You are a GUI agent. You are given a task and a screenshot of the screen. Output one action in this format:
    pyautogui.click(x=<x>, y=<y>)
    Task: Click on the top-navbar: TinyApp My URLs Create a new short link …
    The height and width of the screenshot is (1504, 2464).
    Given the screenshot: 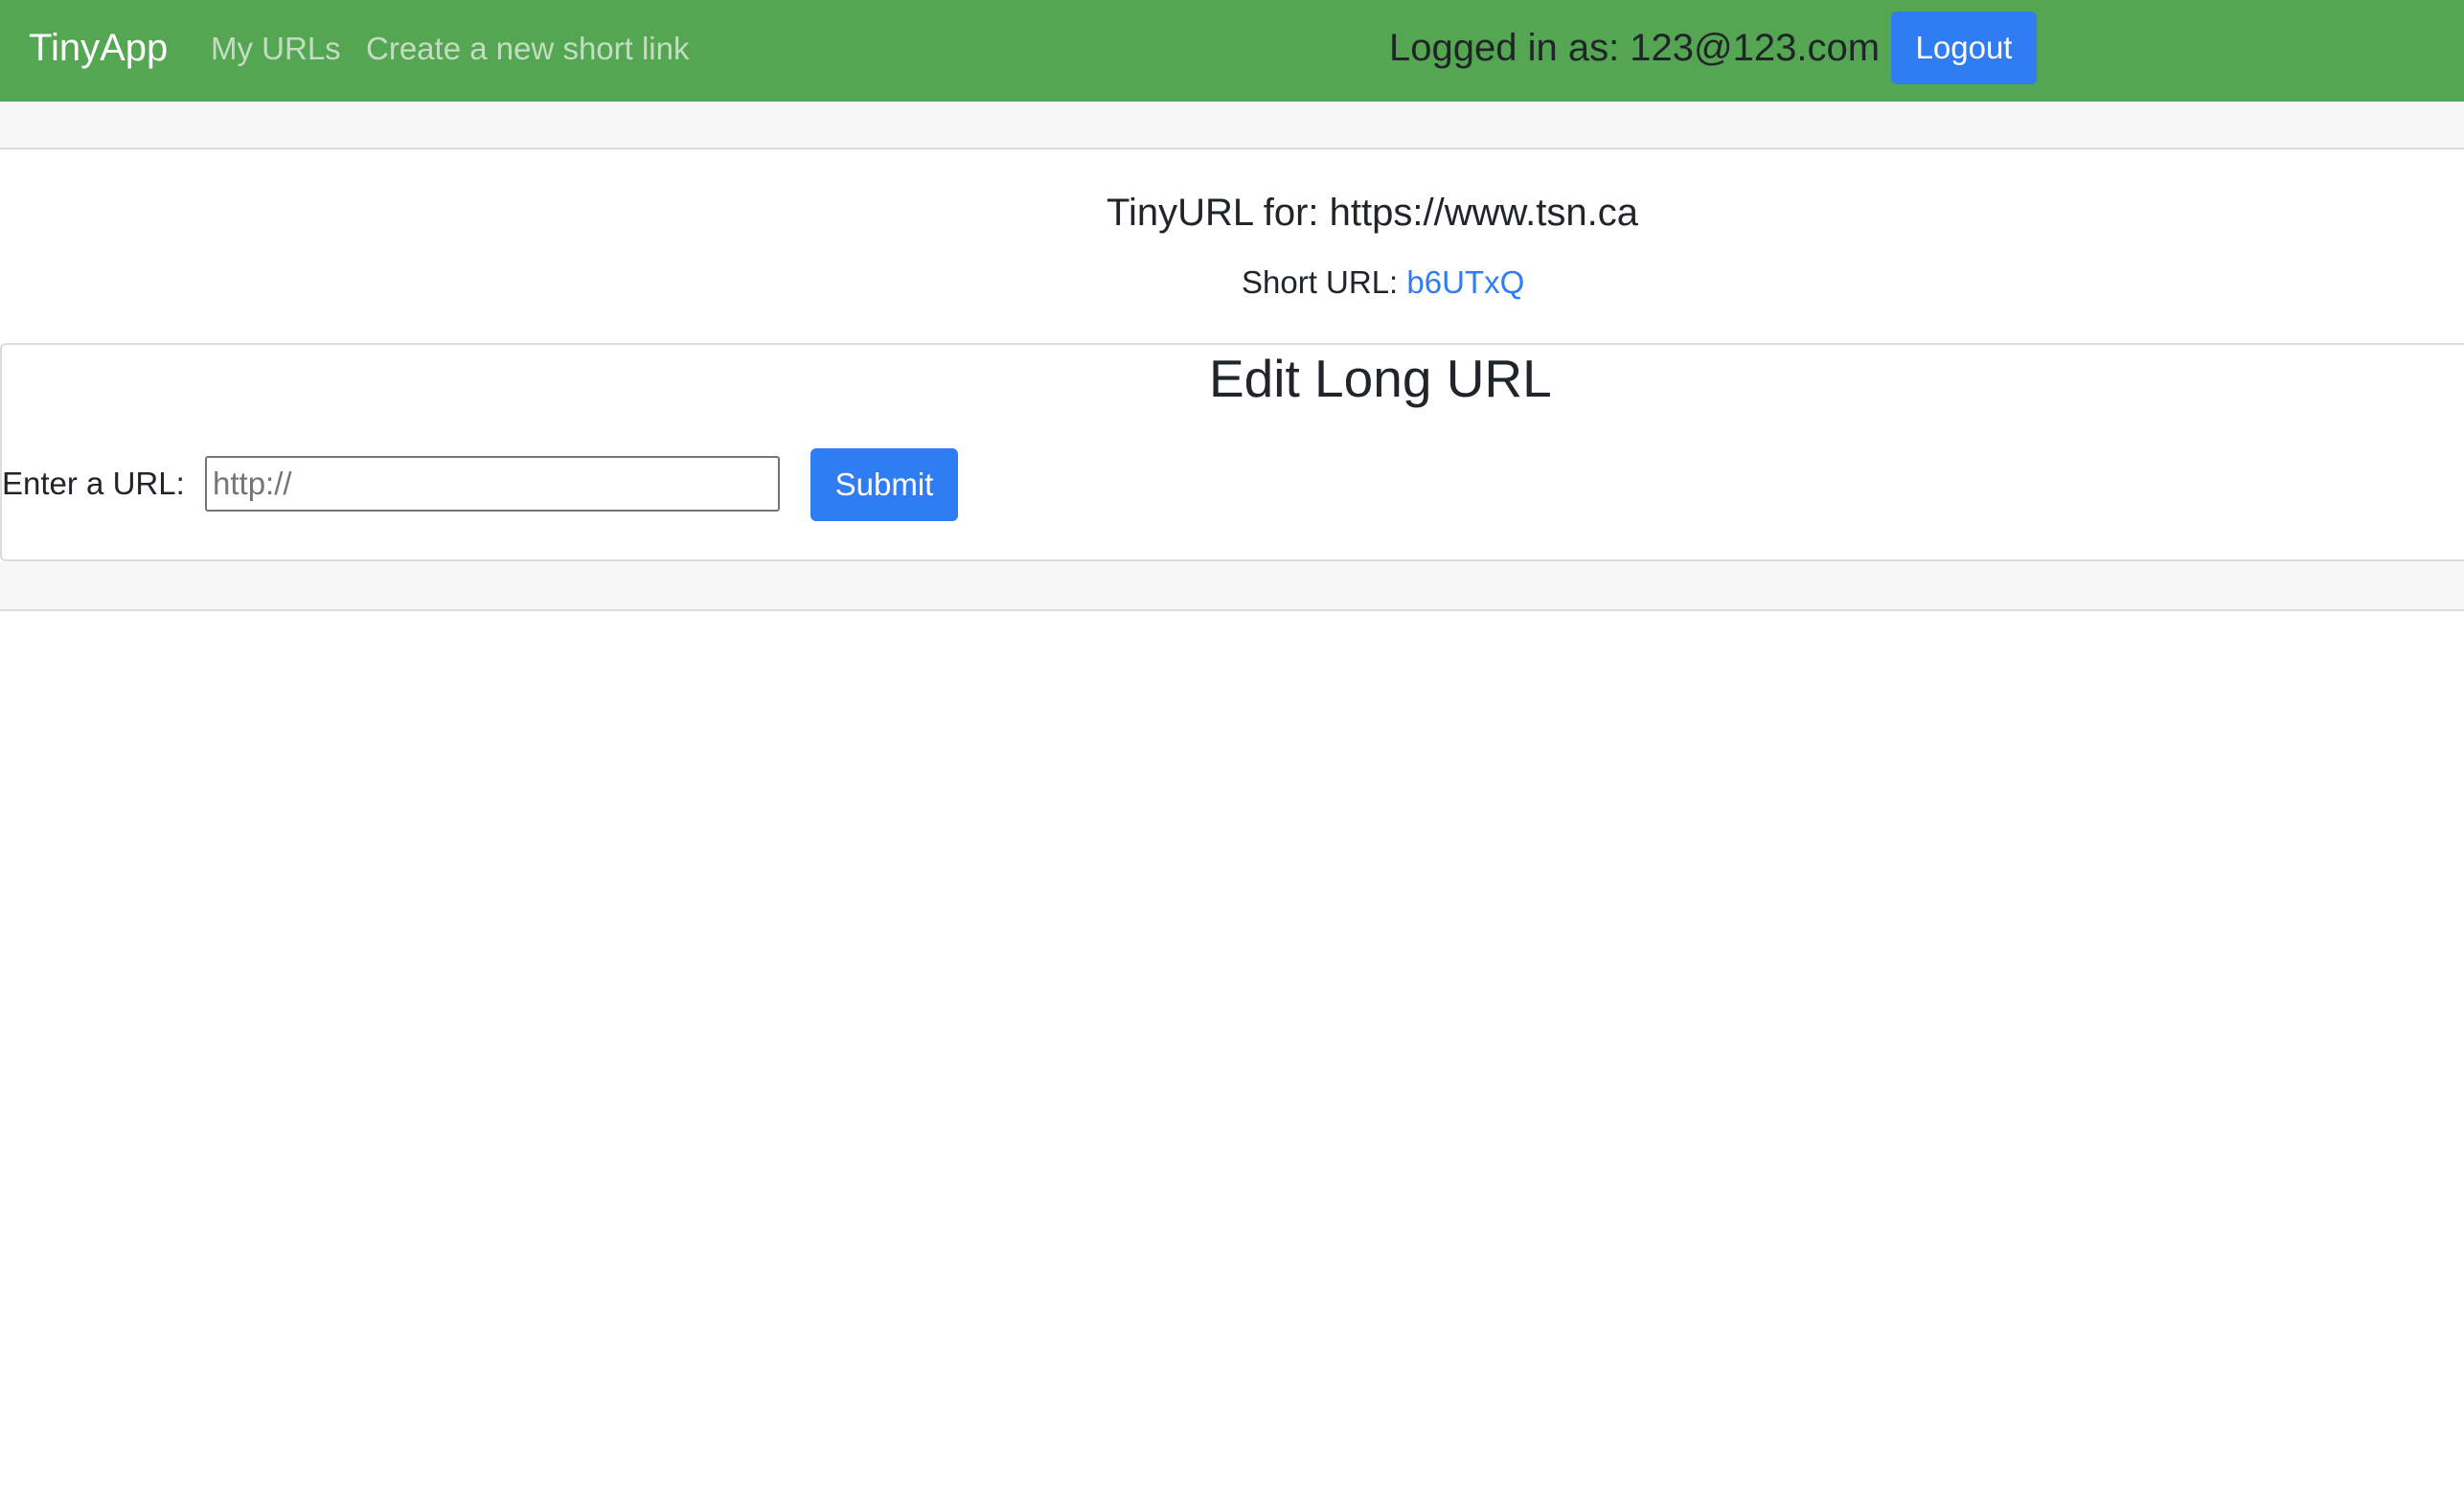 What is the action you would take?
    pyautogui.click(x=1232, y=51)
    